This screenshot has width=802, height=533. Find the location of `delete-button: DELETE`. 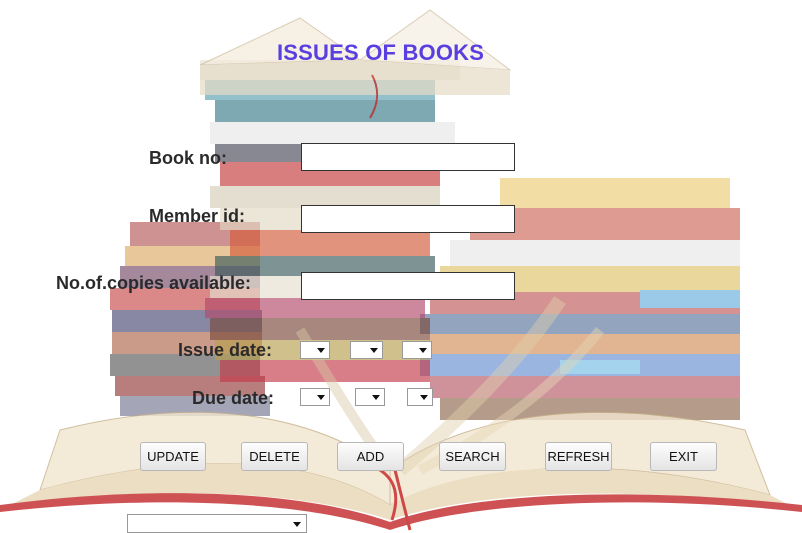

delete-button: DELETE is located at coordinates (274, 456).